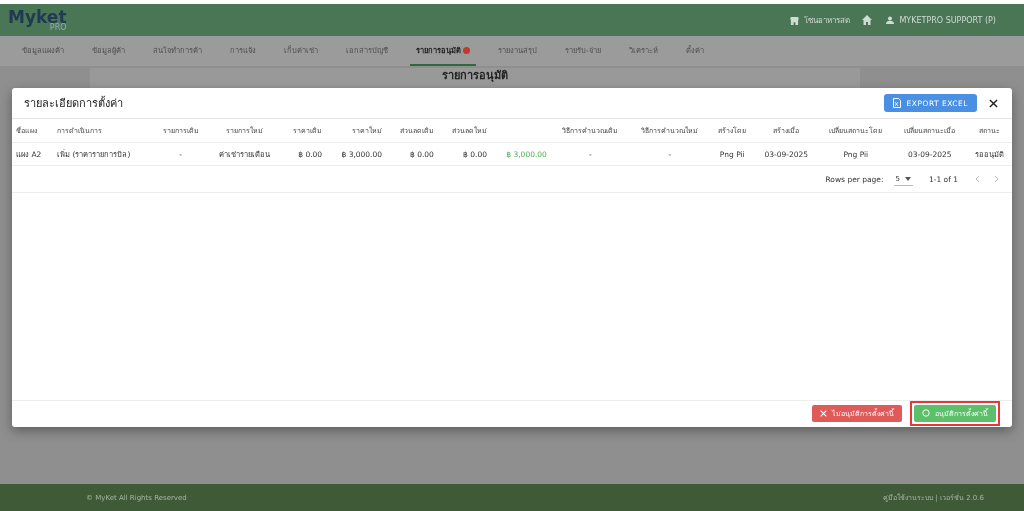 This screenshot has height=511, width=1024. Describe the element at coordinates (867, 20) in the screenshot. I see `home-icon` at that location.